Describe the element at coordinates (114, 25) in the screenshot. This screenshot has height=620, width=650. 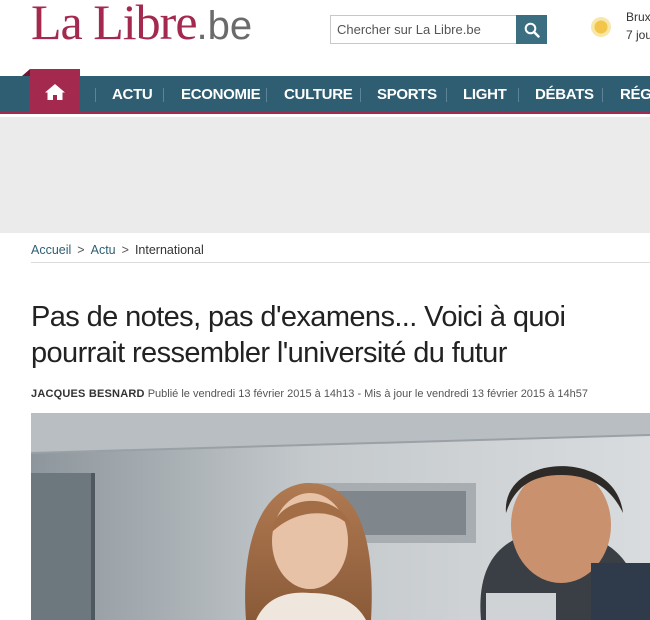
I see `logo-brand: La Libre` at that location.